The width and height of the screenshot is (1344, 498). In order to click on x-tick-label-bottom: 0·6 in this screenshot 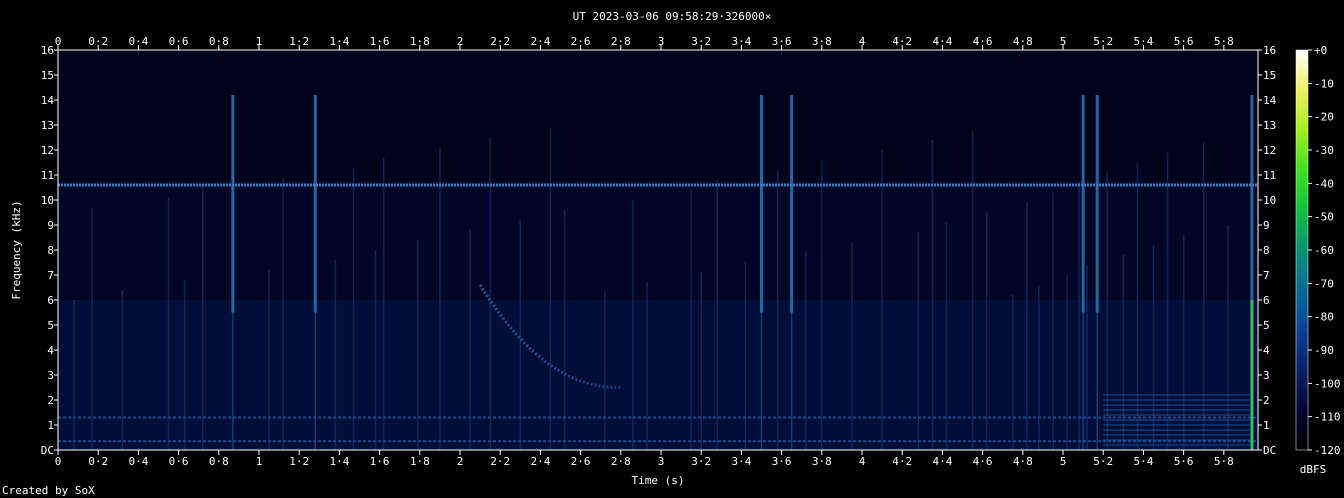, I will do `click(179, 461)`.